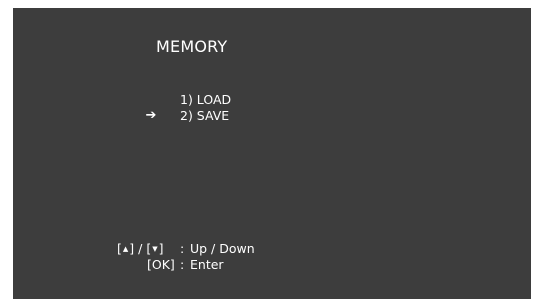 The height and width of the screenshot is (306, 544). I want to click on help-row-navigate: [▲] / [▼] : Up / Down, so click(272, 249).